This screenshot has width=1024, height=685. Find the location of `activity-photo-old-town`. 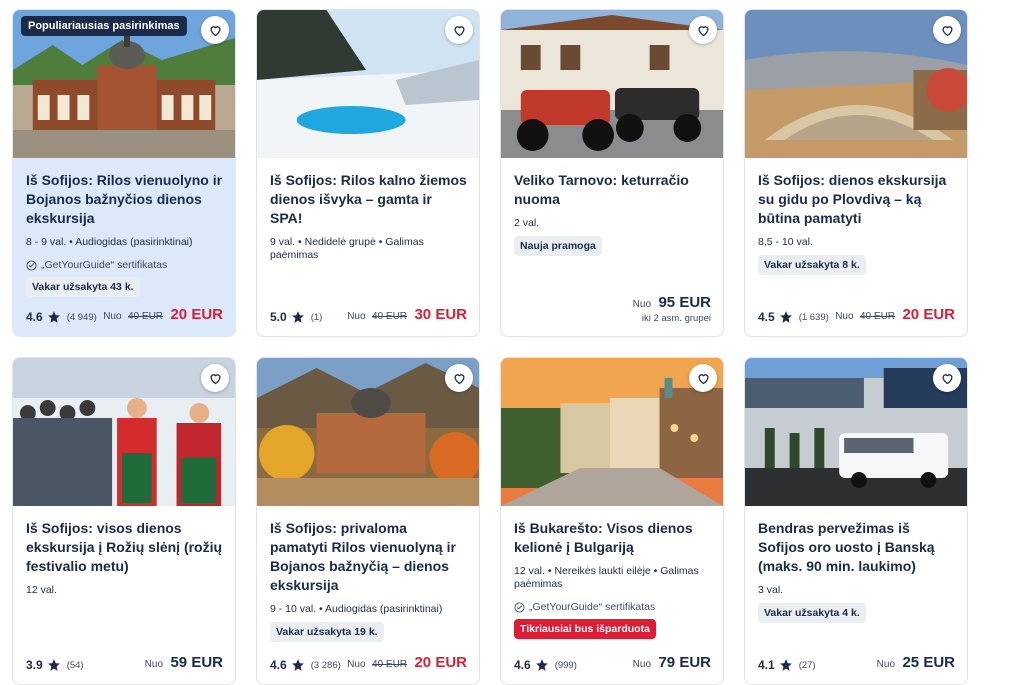

activity-photo-old-town is located at coordinates (612, 432).